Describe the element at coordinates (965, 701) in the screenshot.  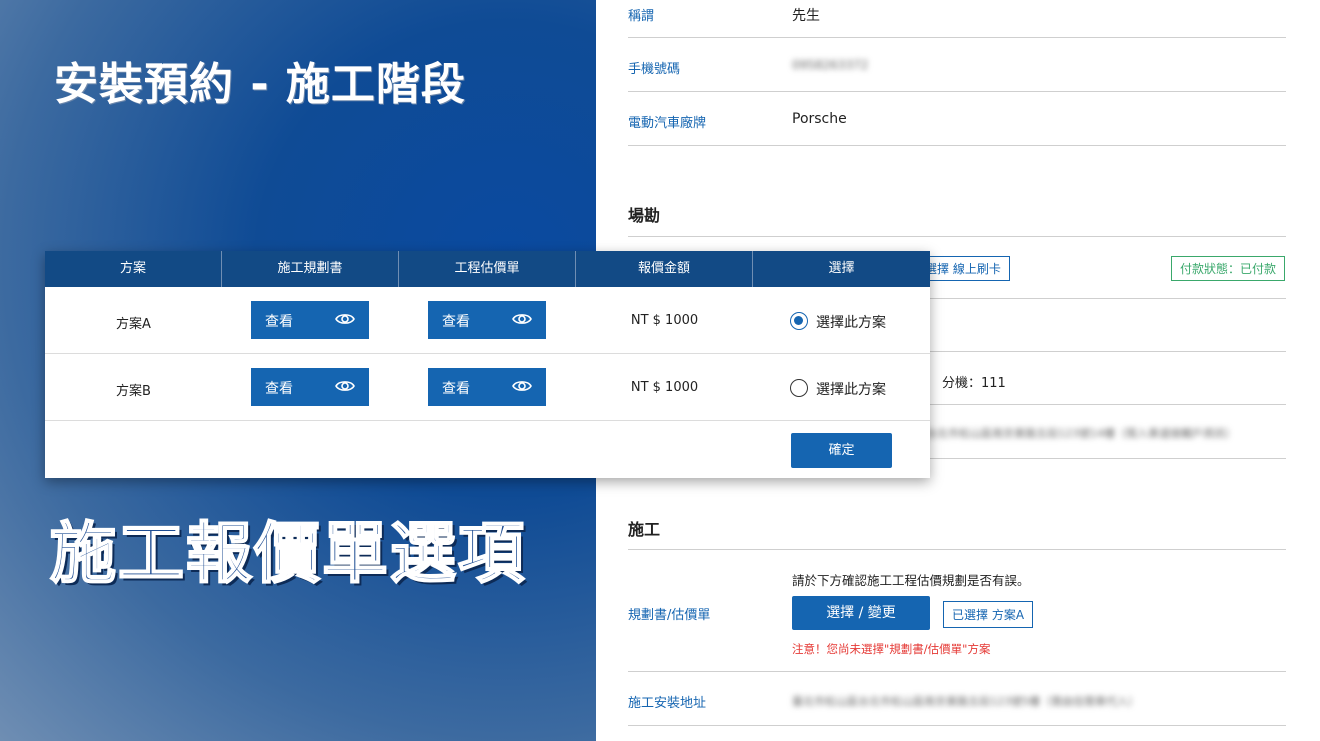
I see `construction-address-blurred: 臺北市松山區台北市松山區南京東路五段123號5樓（需由信需車代入）` at that location.